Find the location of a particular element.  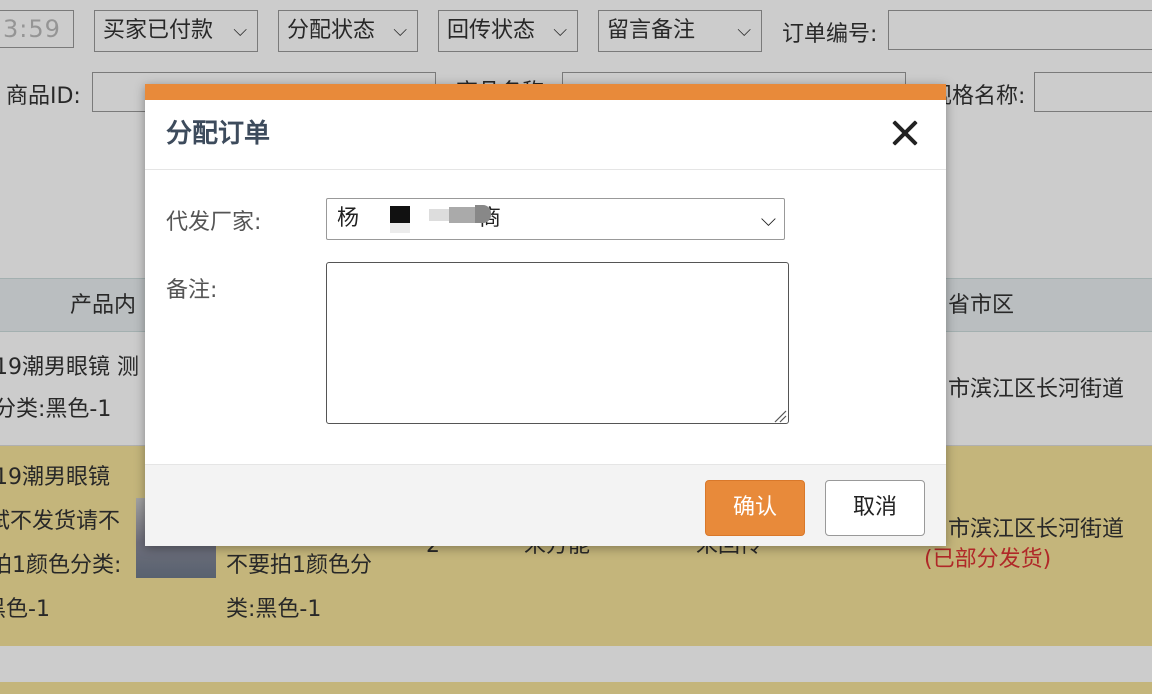

cancel-button: 取消 is located at coordinates (875, 508).